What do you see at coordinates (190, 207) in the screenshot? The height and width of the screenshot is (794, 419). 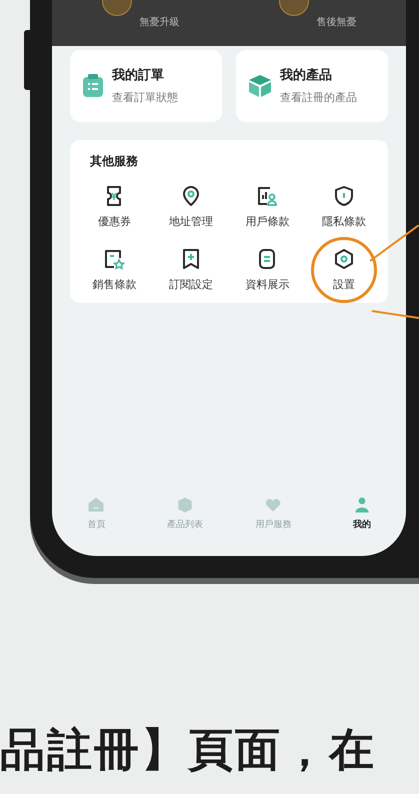 I see `service-item: 地址管理` at bounding box center [190, 207].